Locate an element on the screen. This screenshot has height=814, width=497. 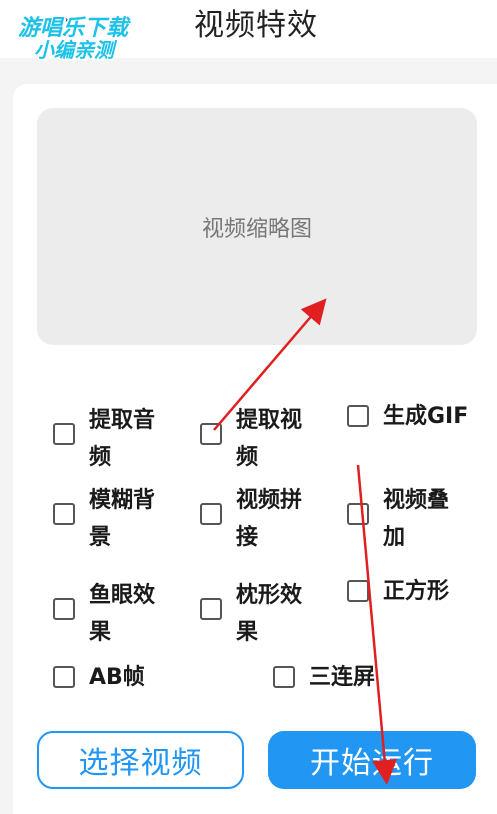
option-label: 视频叠加 is located at coordinates (416, 519).